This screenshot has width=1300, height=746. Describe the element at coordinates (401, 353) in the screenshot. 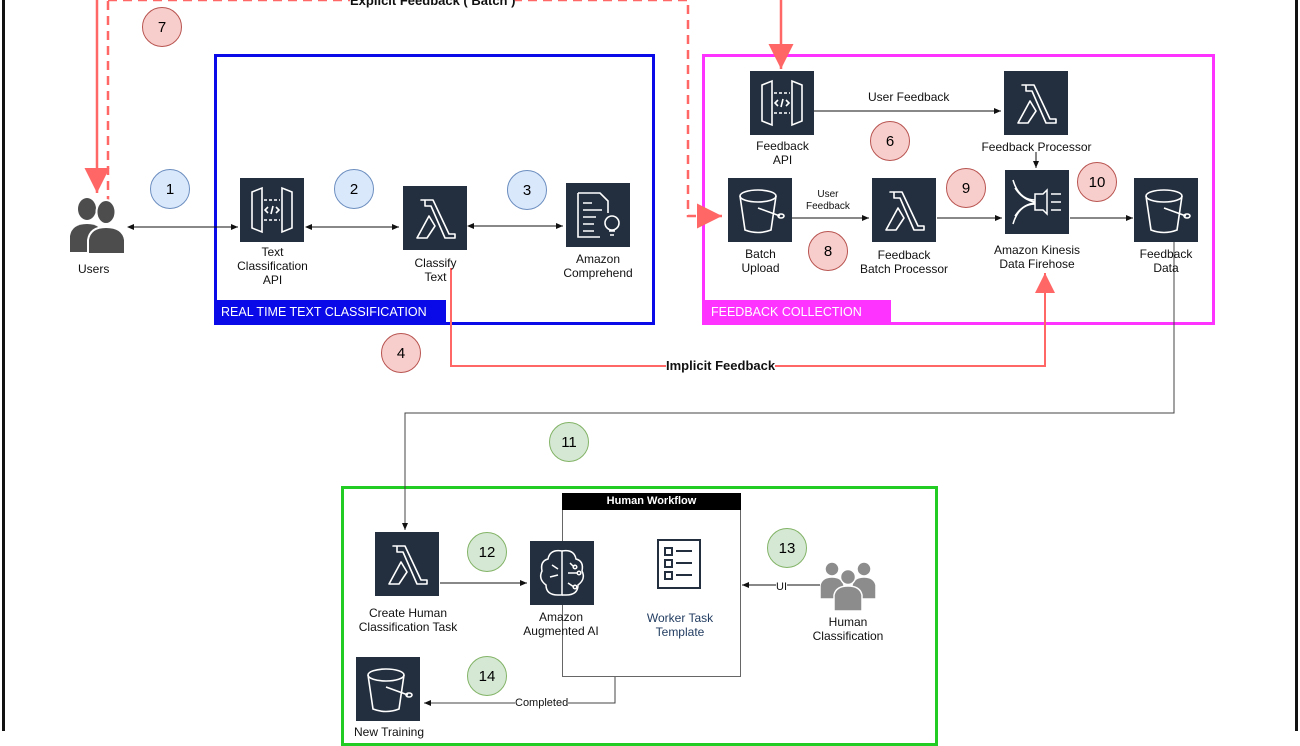

I see `step-badge: 4` at that location.